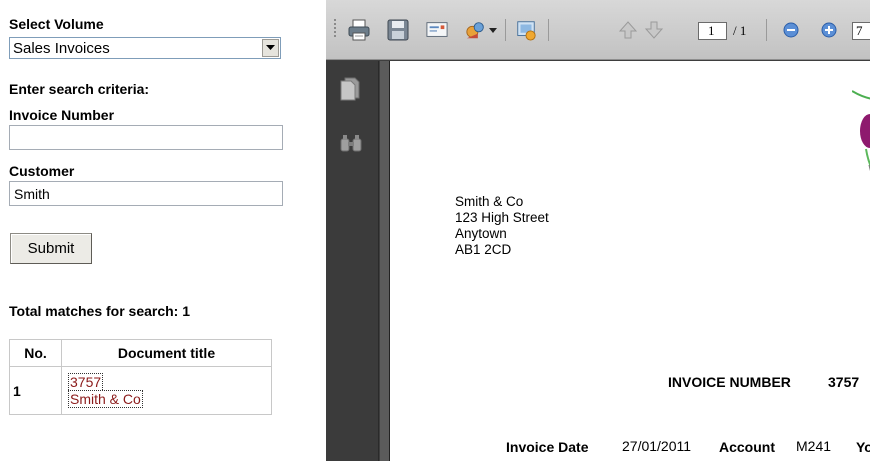 The width and height of the screenshot is (870, 461). I want to click on invoice-number-input, so click(146, 137).